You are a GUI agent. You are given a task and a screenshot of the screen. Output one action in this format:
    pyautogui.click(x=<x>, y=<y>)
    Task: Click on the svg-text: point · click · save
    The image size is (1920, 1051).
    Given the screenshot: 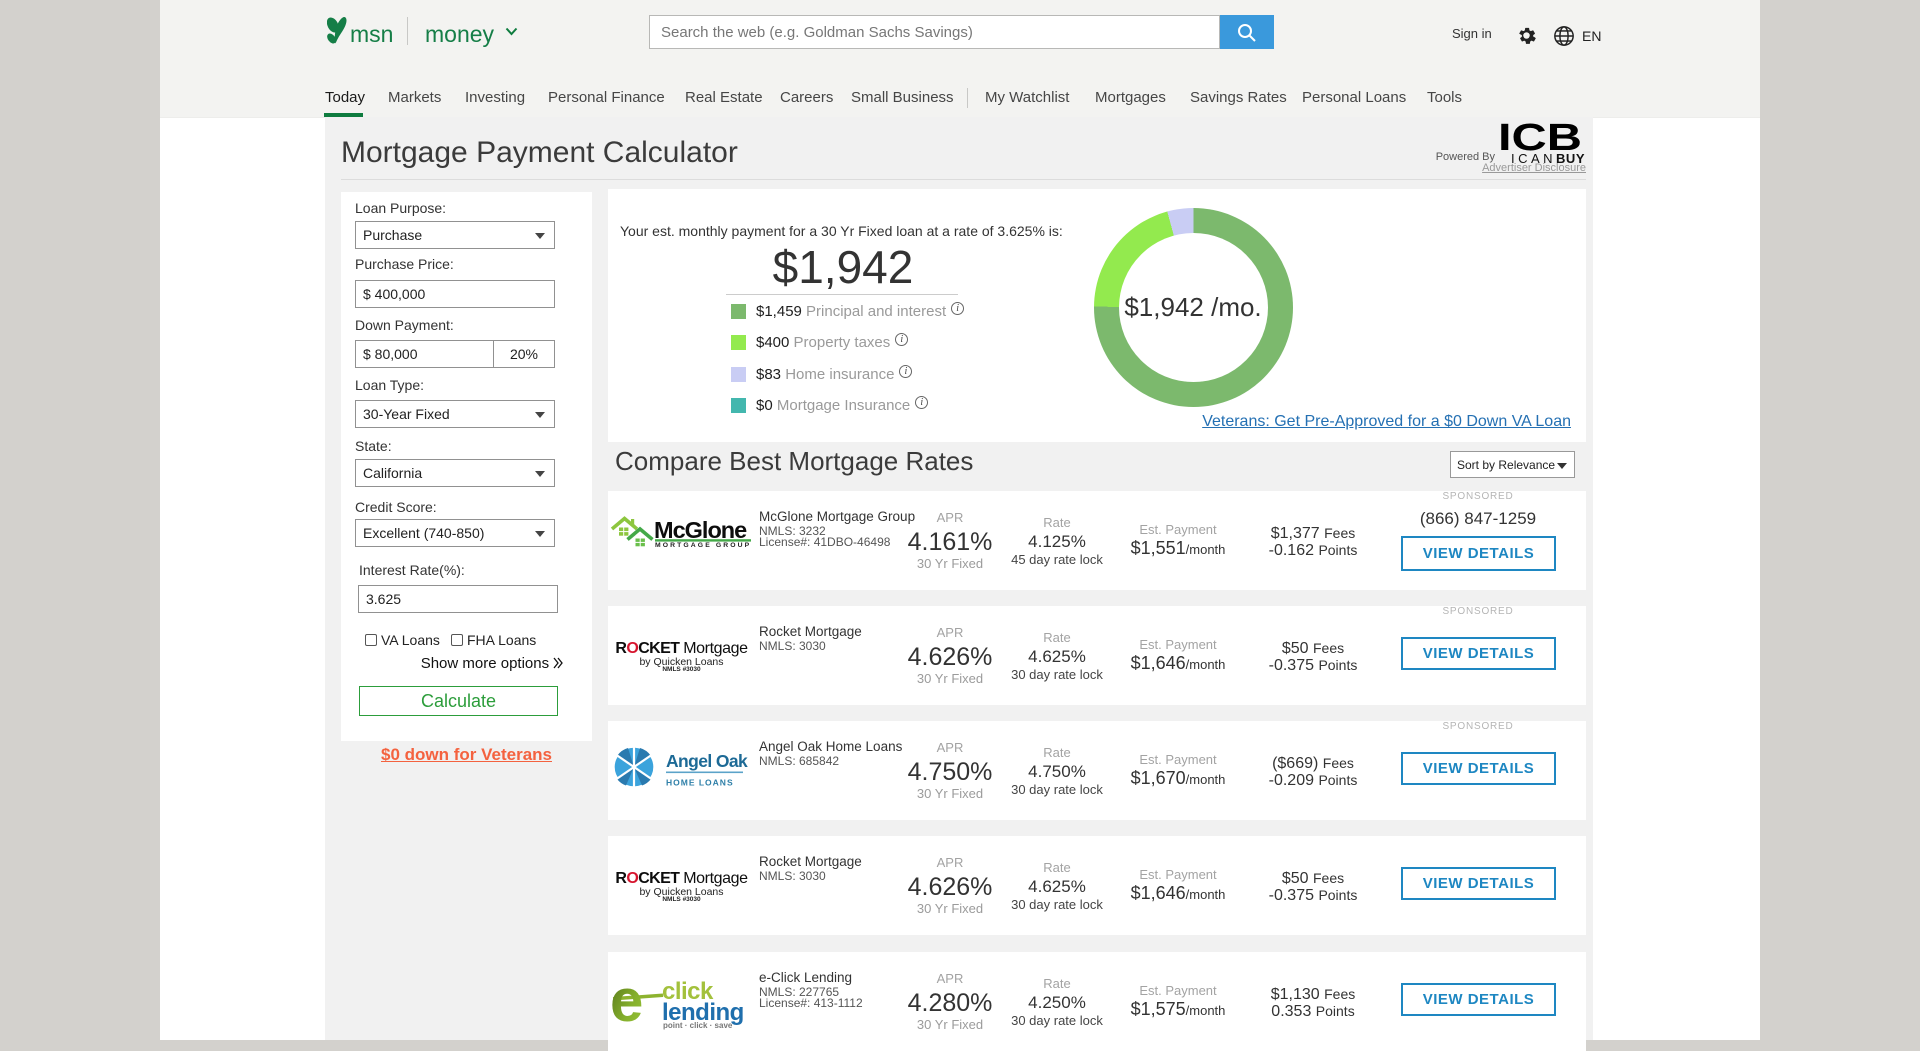 What is the action you would take?
    pyautogui.click(x=698, y=1025)
    